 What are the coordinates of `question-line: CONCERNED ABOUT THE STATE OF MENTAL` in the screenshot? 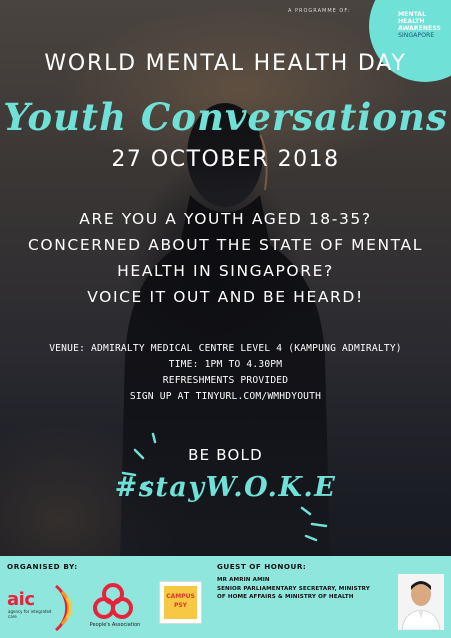 It's located at (225, 245).